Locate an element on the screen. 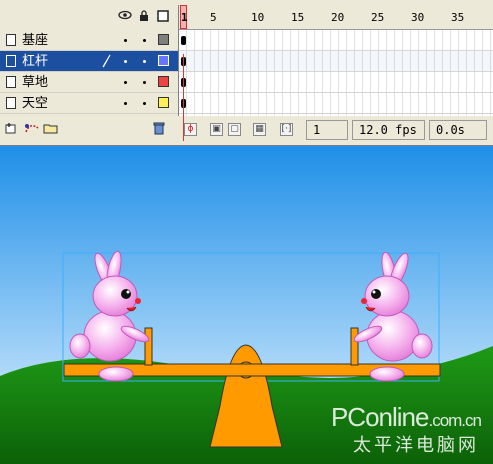 The image size is (493, 464). eye-icon is located at coordinates (125, 16).